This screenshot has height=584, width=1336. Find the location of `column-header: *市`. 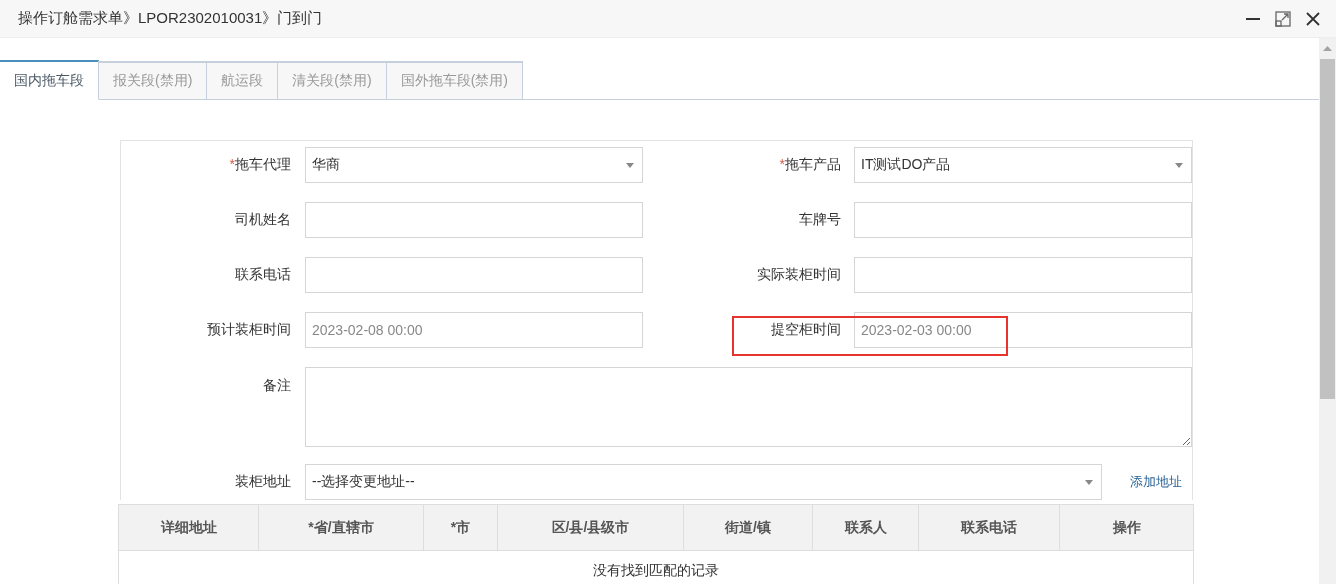

column-header: *市 is located at coordinates (461, 527).